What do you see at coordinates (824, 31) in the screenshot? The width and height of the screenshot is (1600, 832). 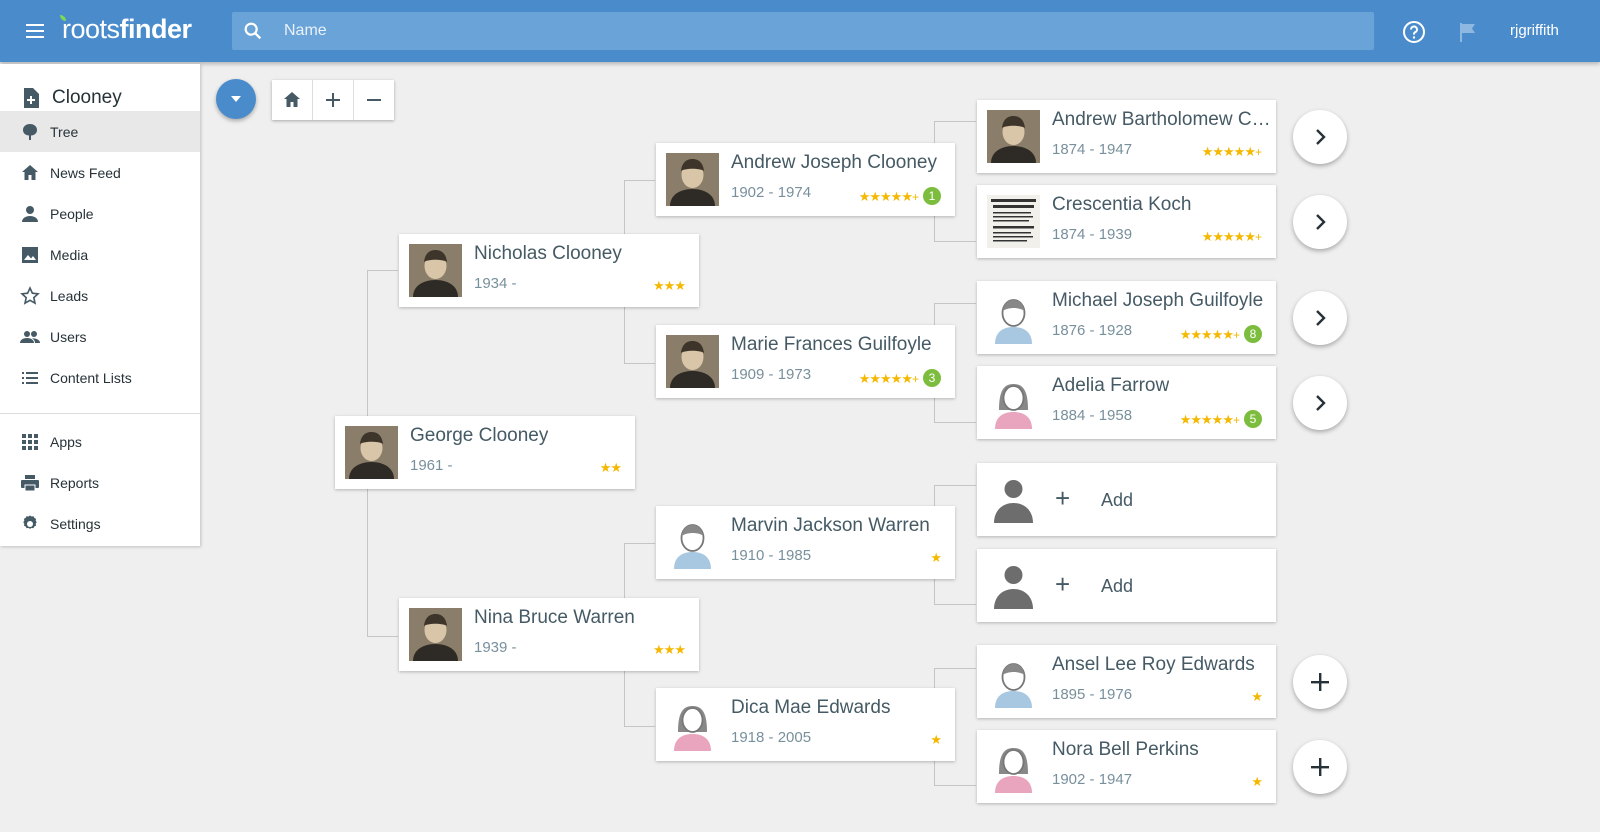 I see `search-input` at bounding box center [824, 31].